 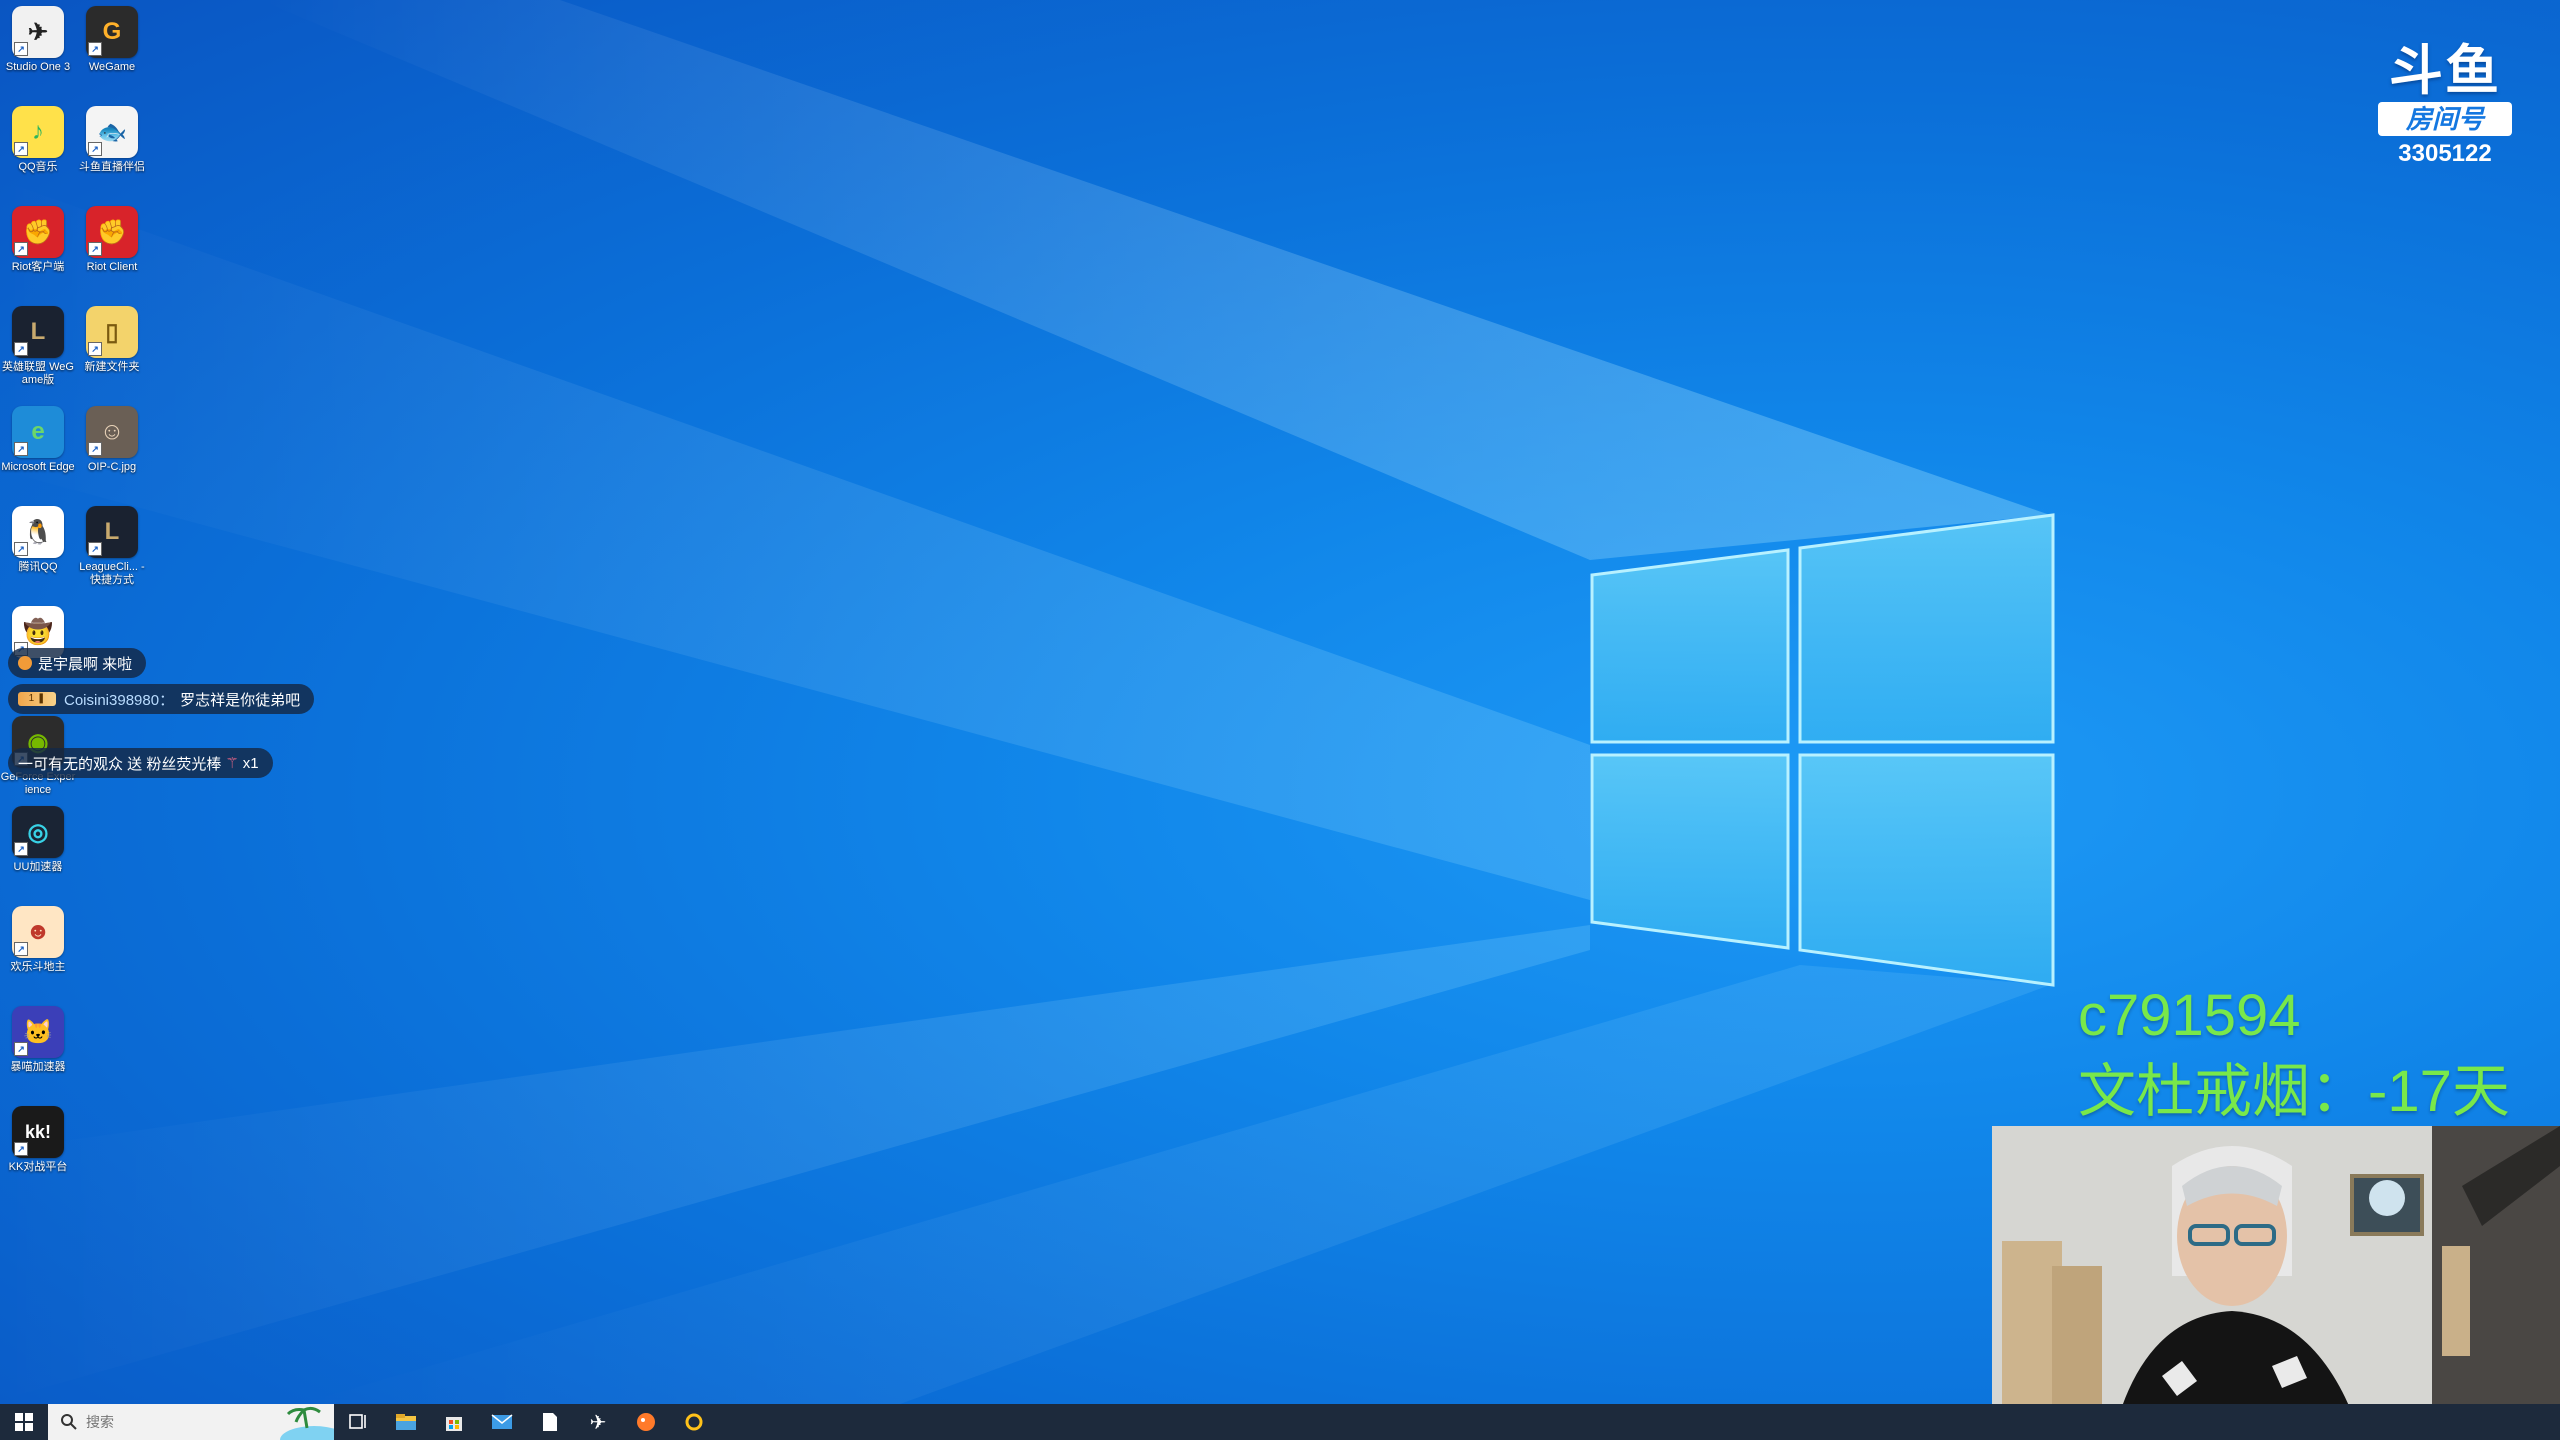 What do you see at coordinates (38, 132) in the screenshot?
I see `qq-music-icon: ♪ ↗` at bounding box center [38, 132].